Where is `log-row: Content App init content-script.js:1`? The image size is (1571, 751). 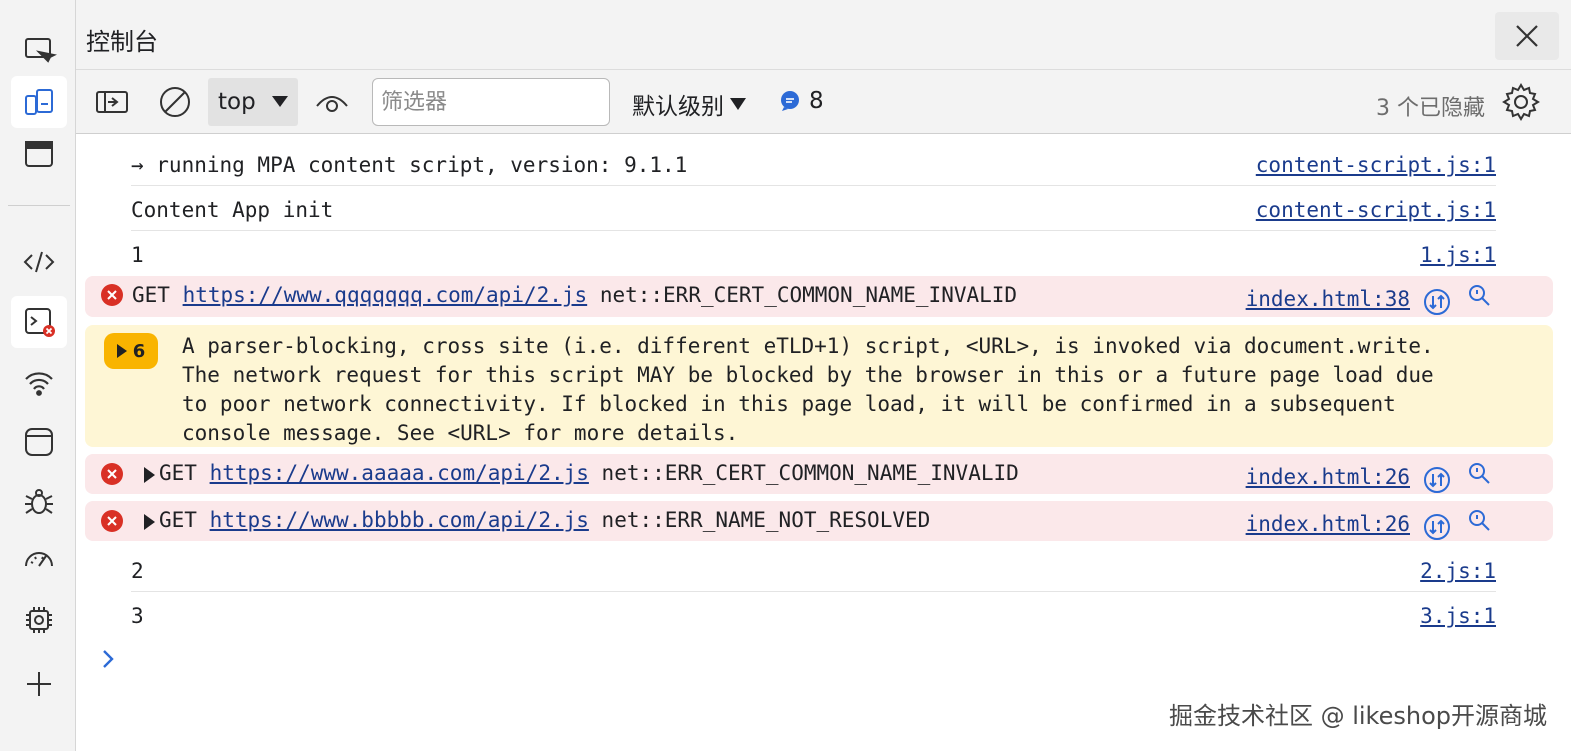 log-row: Content App init content-script.js:1 is located at coordinates (813, 208).